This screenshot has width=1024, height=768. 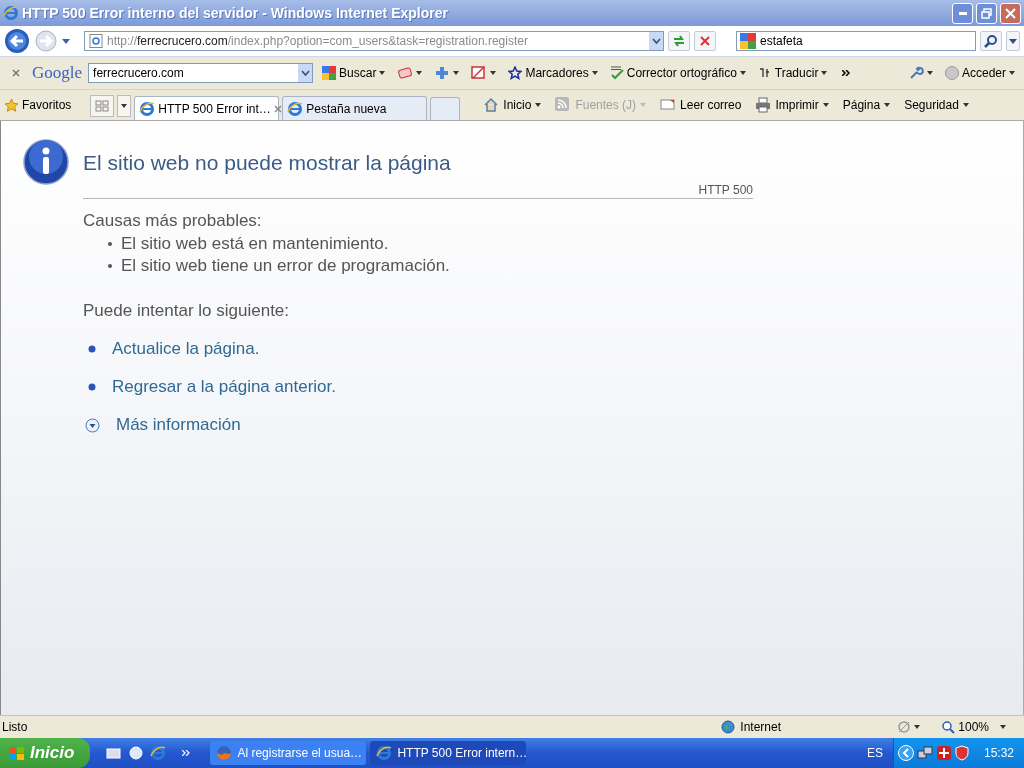 I want to click on more-info-link: Más información, so click(x=178, y=425).